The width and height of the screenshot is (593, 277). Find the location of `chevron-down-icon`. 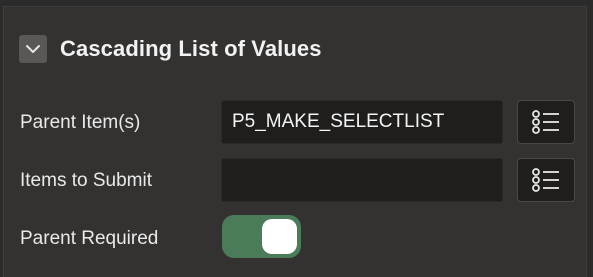

chevron-down-icon is located at coordinates (33, 49).